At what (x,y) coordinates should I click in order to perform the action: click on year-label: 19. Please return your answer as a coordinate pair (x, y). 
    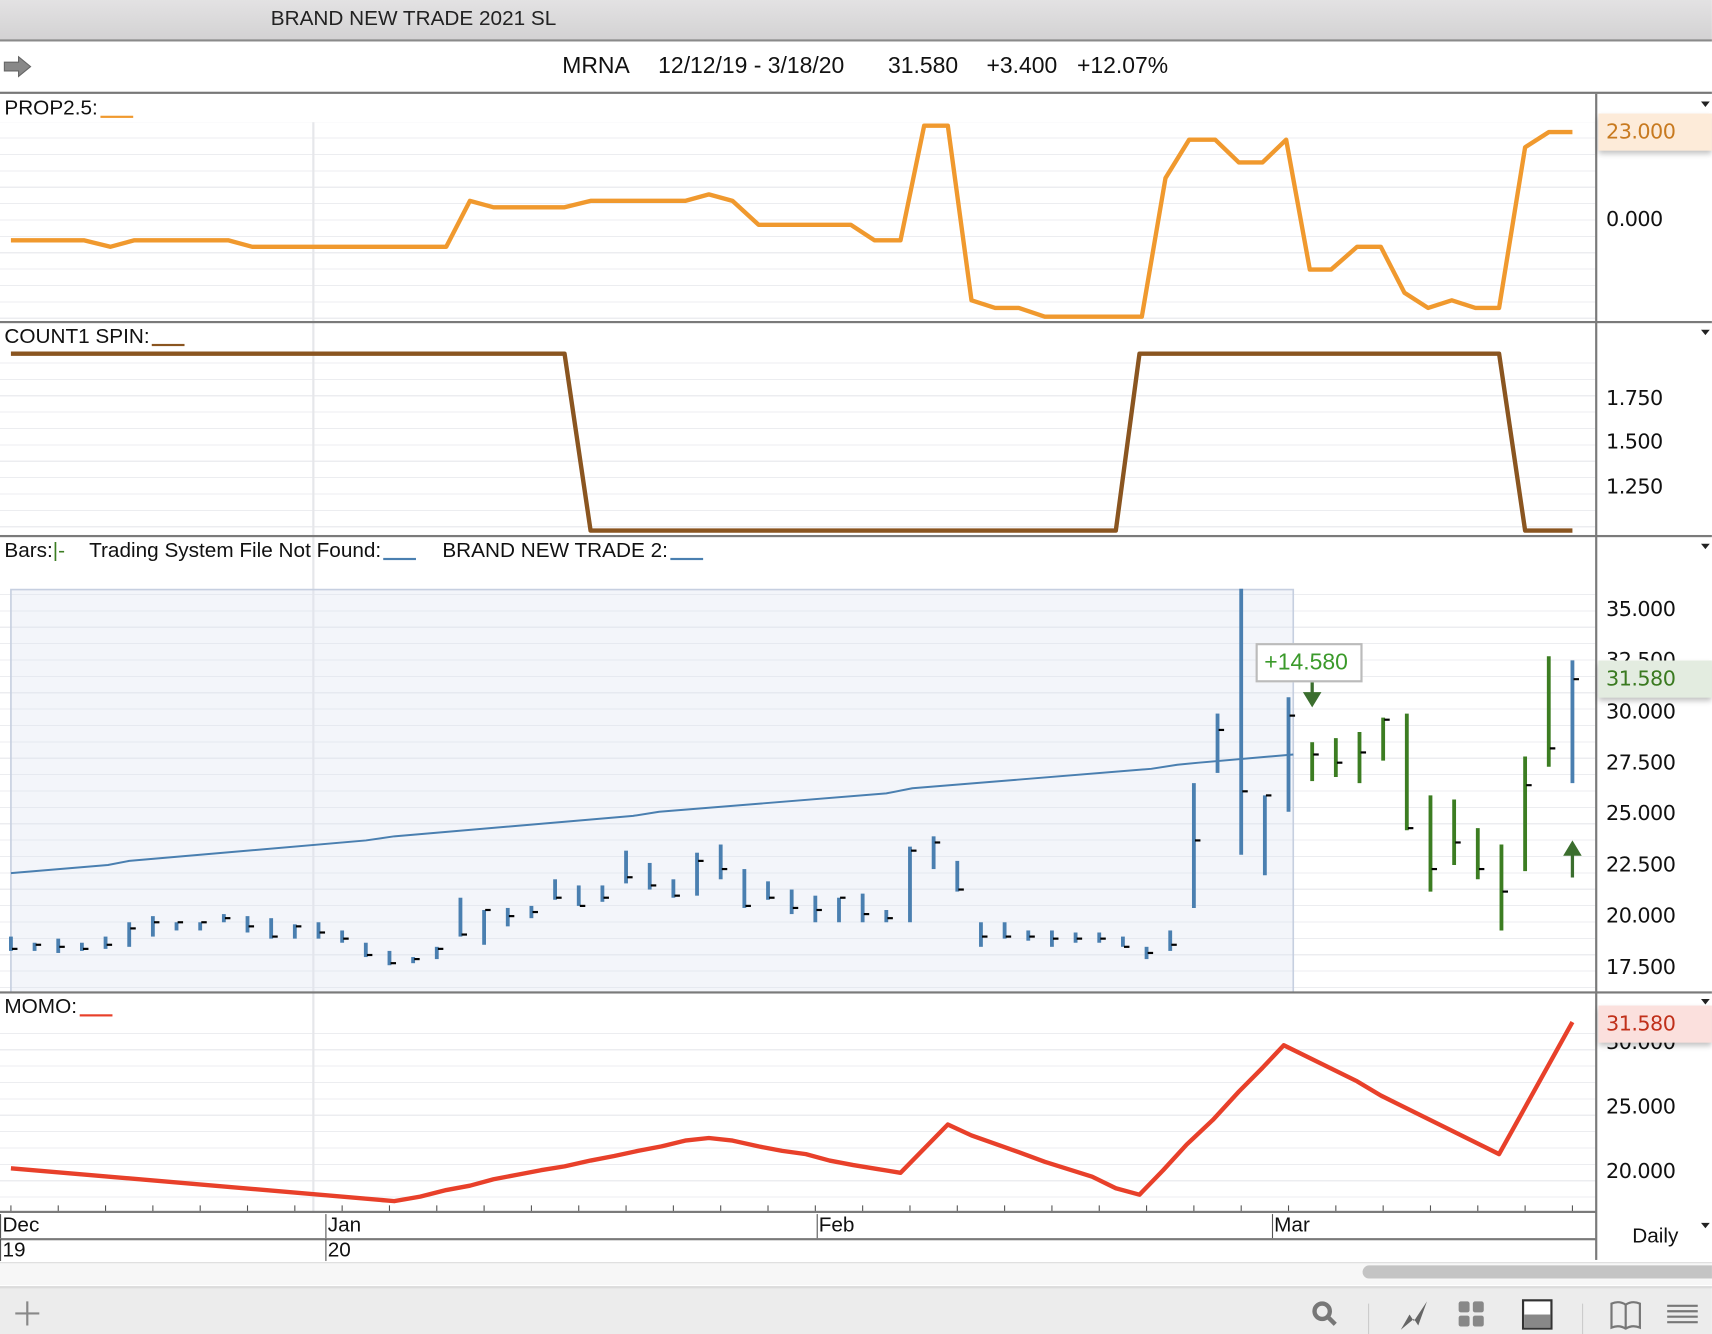
    Looking at the image, I should click on (13, 1250).